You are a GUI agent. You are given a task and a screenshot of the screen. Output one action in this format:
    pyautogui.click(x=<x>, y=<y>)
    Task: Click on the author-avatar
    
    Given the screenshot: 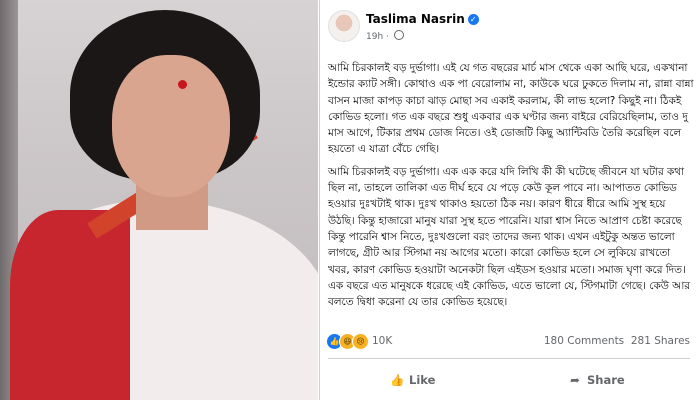 What is the action you would take?
    pyautogui.click(x=344, y=26)
    